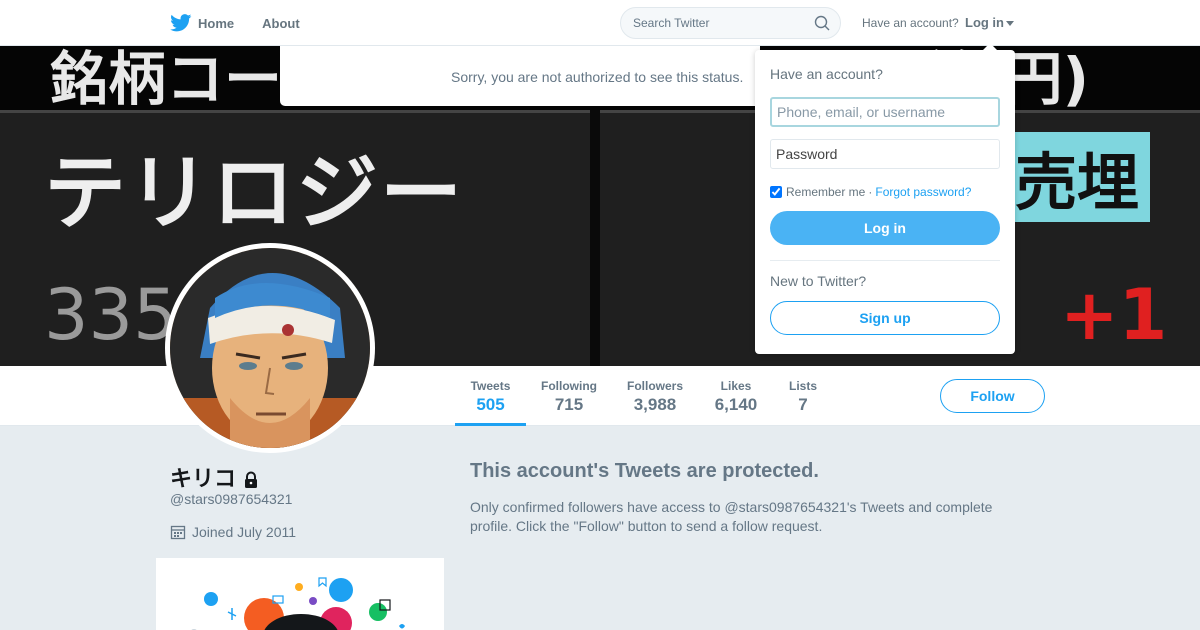 This screenshot has height=630, width=1200. What do you see at coordinates (885, 228) in the screenshot?
I see `login-button: Log in` at bounding box center [885, 228].